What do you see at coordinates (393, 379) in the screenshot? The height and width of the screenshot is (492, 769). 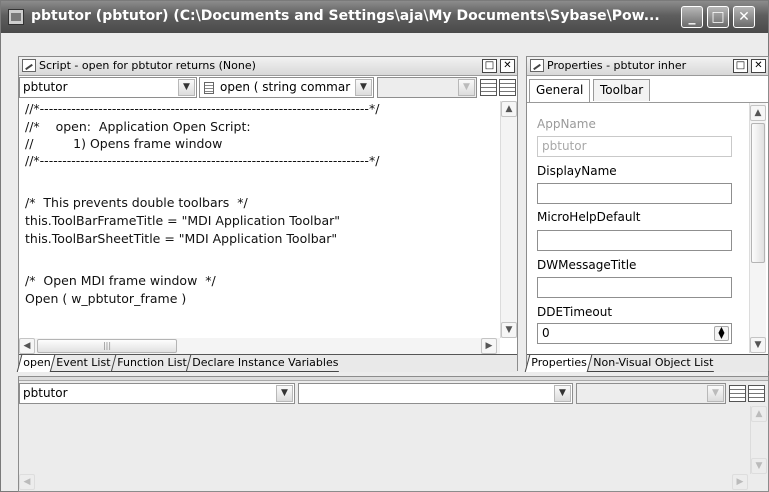 I see `splitter-bar` at bounding box center [393, 379].